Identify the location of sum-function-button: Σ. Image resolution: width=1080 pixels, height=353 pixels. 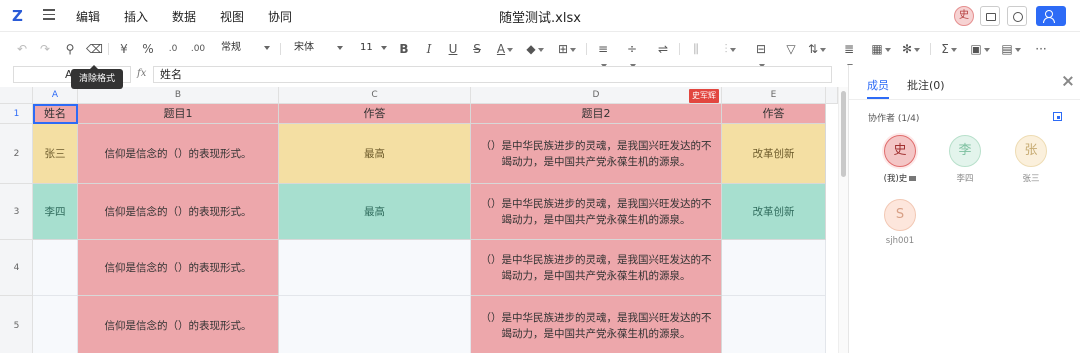
(949, 49).